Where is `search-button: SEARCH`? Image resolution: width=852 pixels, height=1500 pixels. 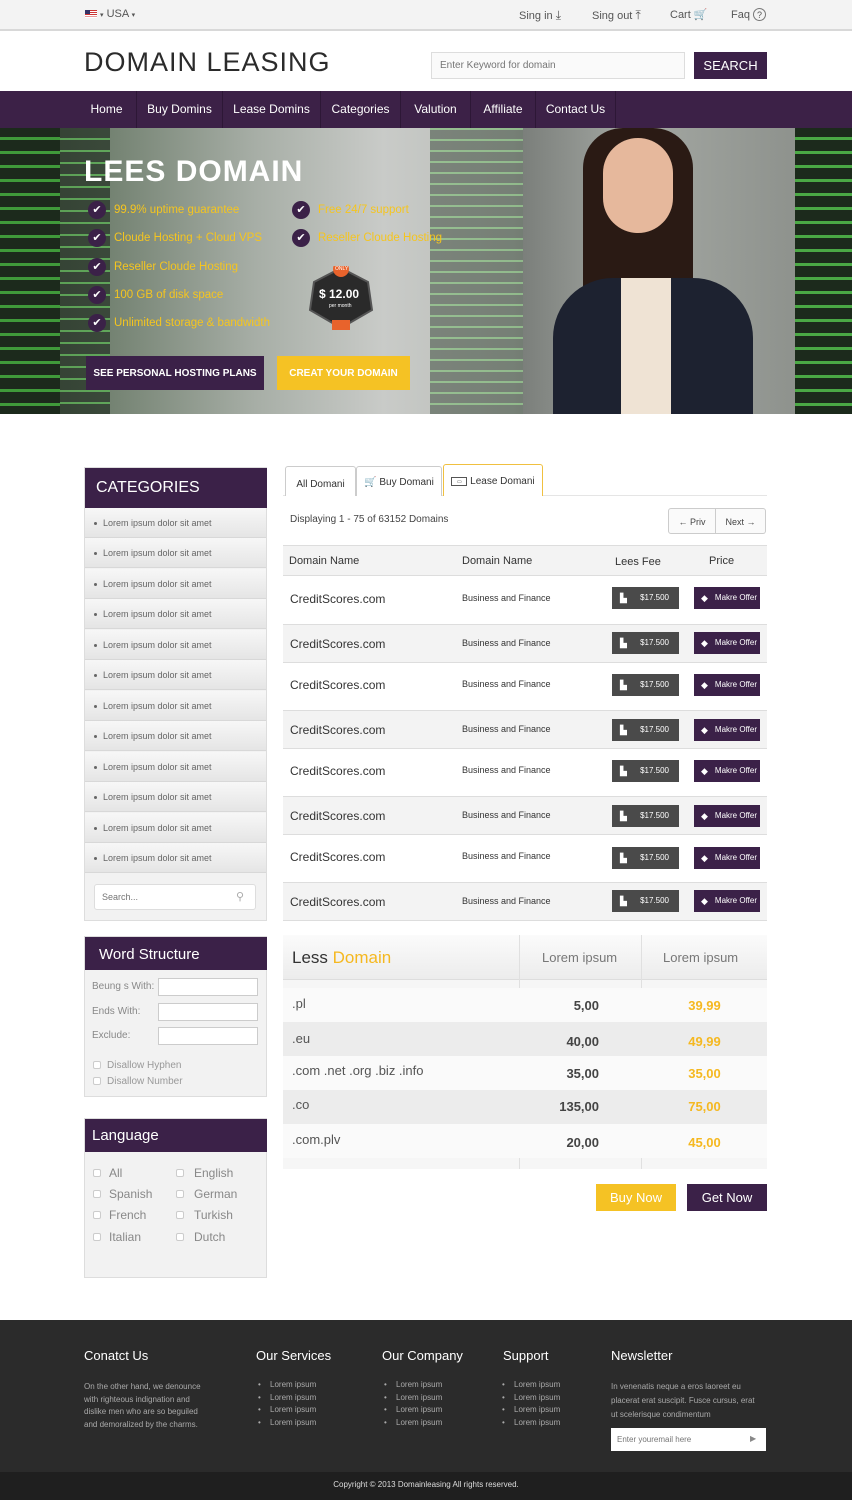 search-button: SEARCH is located at coordinates (730, 65).